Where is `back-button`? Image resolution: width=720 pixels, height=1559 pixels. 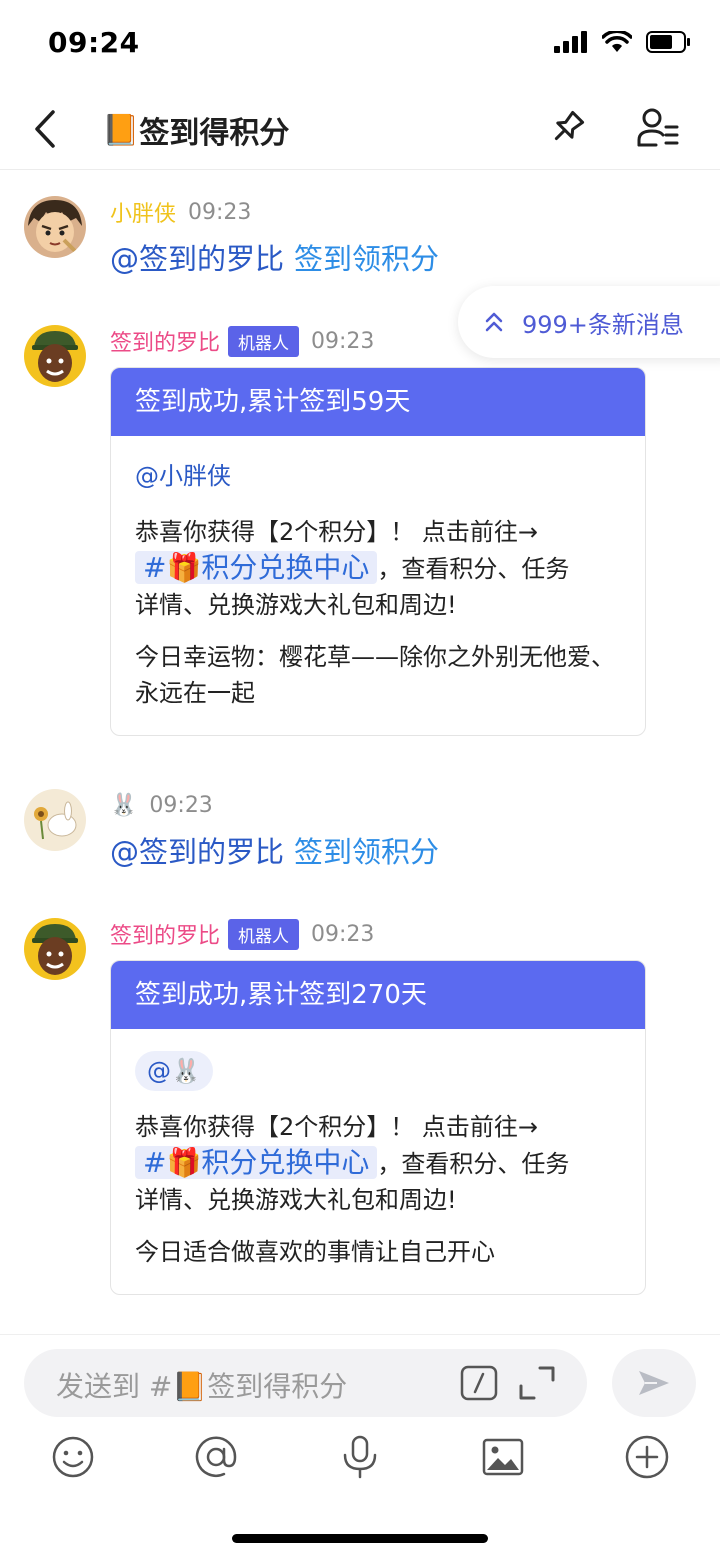 back-button is located at coordinates (45, 129).